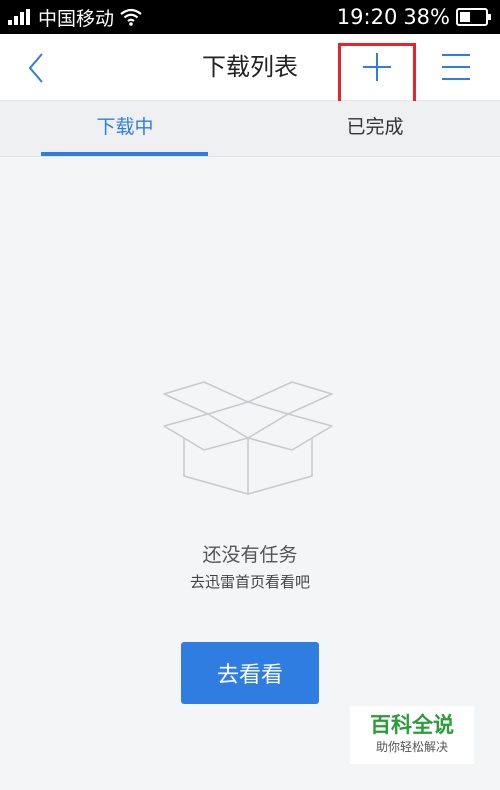 This screenshot has width=500, height=790. Describe the element at coordinates (19, 17) in the screenshot. I see `signal-icon` at that location.